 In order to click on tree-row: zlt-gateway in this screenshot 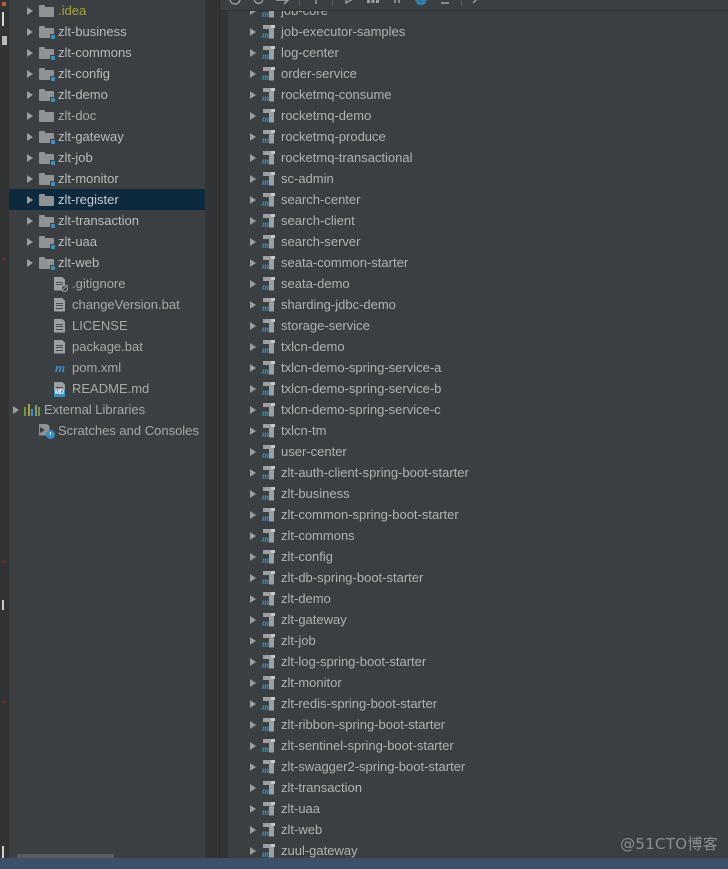, I will do `click(107, 136)`.